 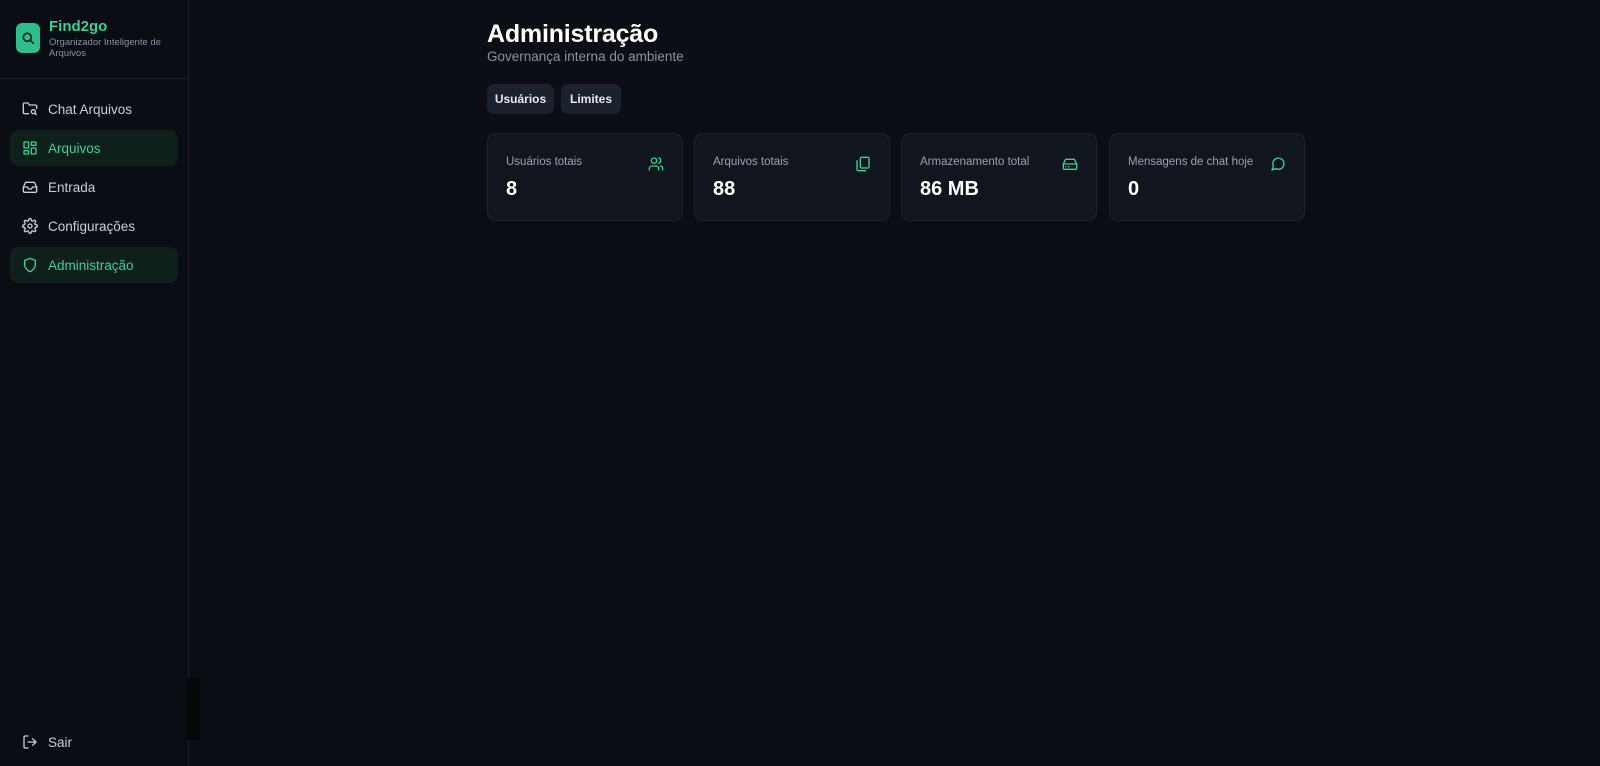 What do you see at coordinates (193, 709) in the screenshot?
I see `sidebar-resize-handle` at bounding box center [193, 709].